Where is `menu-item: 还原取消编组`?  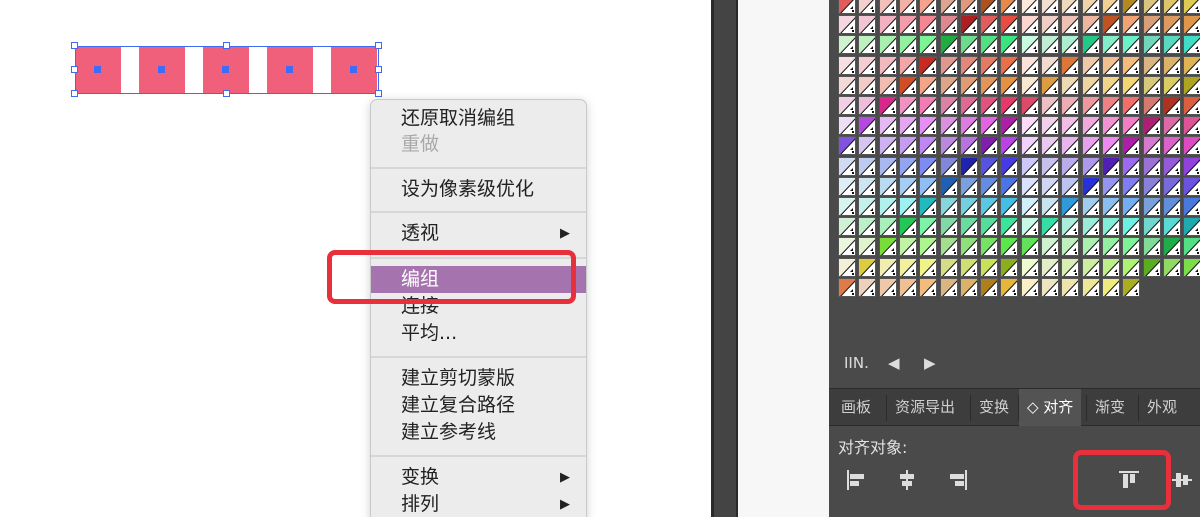
menu-item: 还原取消编组 is located at coordinates (478, 118).